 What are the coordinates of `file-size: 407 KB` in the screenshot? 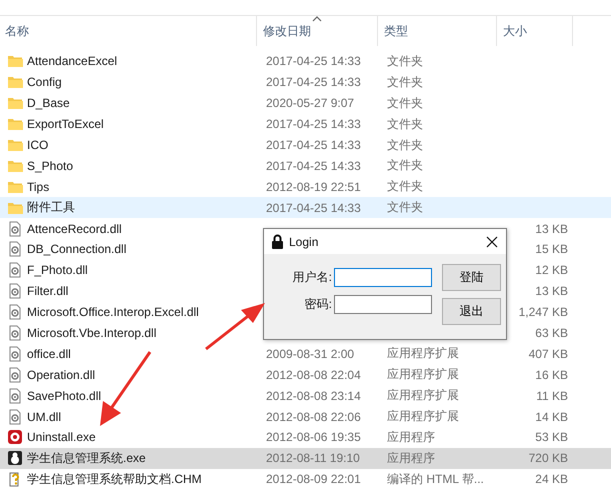 It's located at (548, 353).